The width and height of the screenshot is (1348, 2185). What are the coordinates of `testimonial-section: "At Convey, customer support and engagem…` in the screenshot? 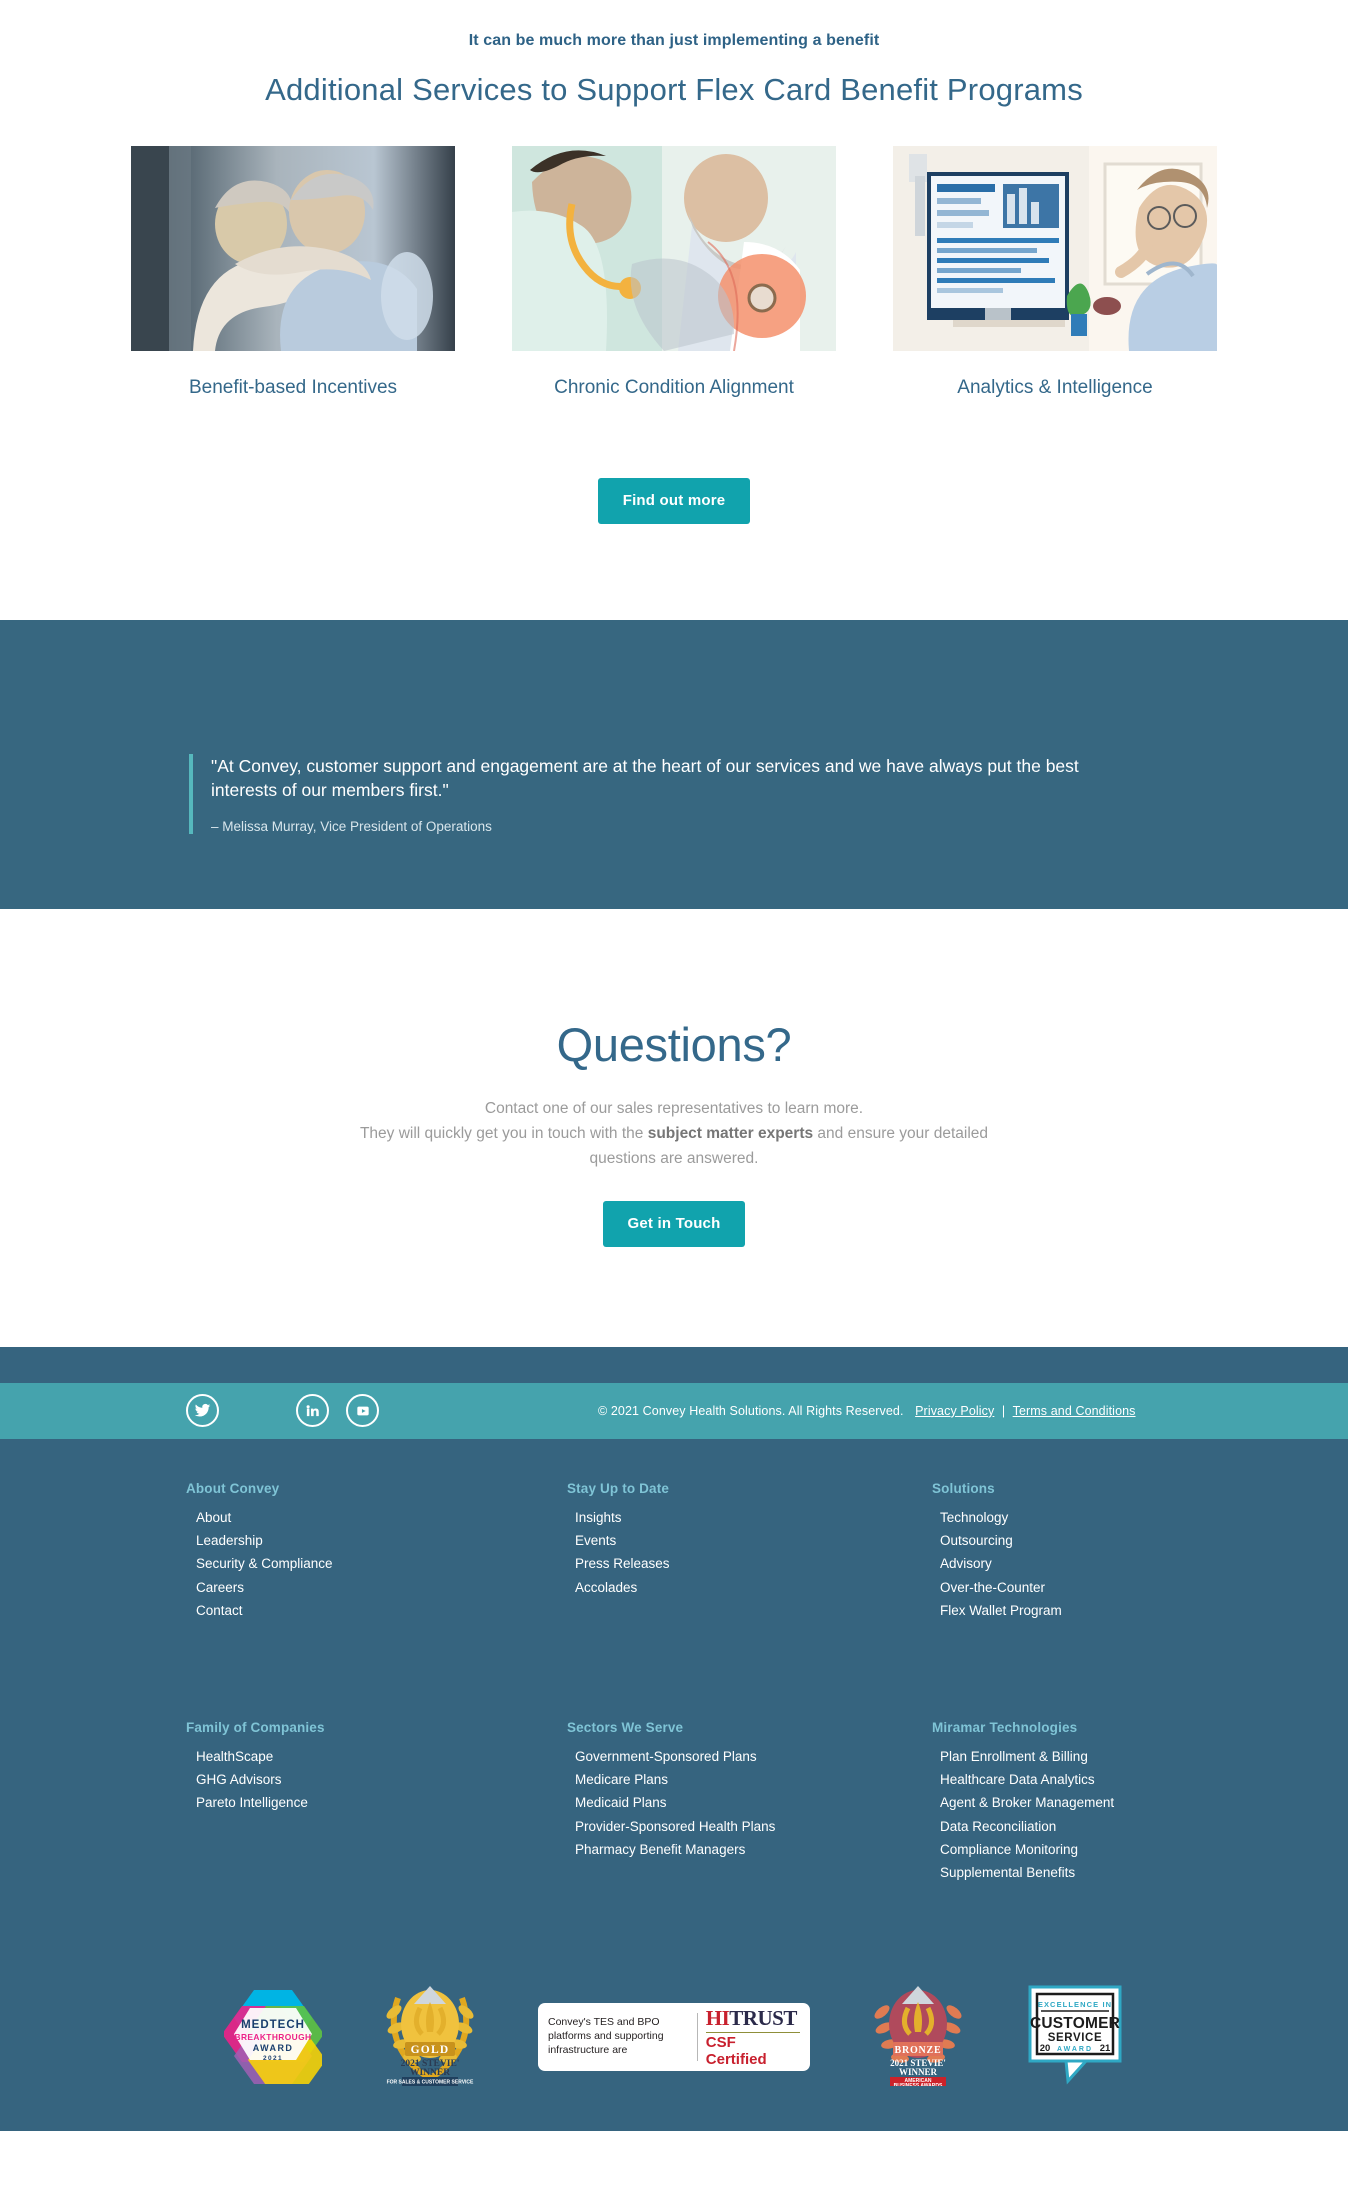 It's located at (674, 764).